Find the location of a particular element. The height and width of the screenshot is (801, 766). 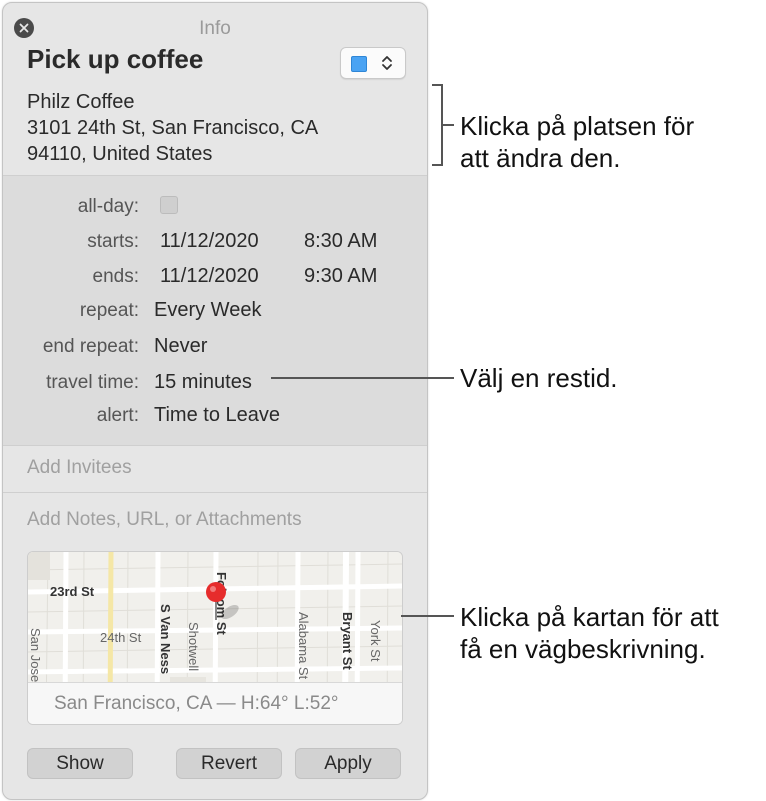

ends-label: ends: is located at coordinates (115, 276).